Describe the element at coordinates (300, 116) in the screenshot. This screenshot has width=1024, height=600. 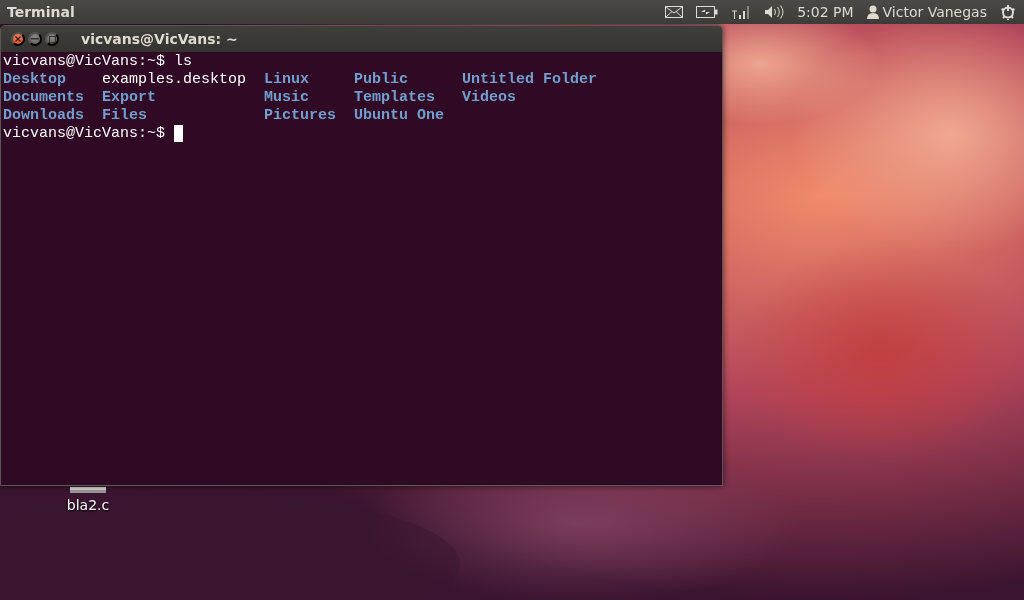
I see `directory-name: Pictures` at that location.